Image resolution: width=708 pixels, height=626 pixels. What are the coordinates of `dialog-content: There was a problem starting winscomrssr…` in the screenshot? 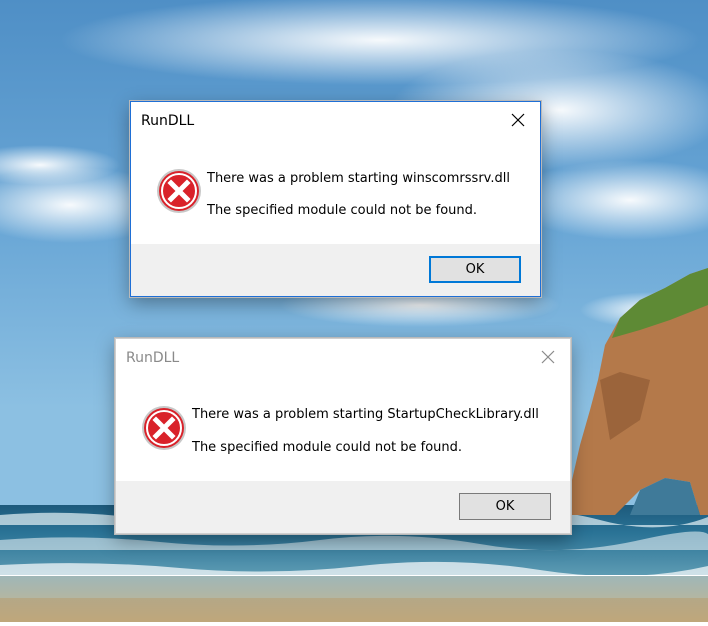 It's located at (335, 193).